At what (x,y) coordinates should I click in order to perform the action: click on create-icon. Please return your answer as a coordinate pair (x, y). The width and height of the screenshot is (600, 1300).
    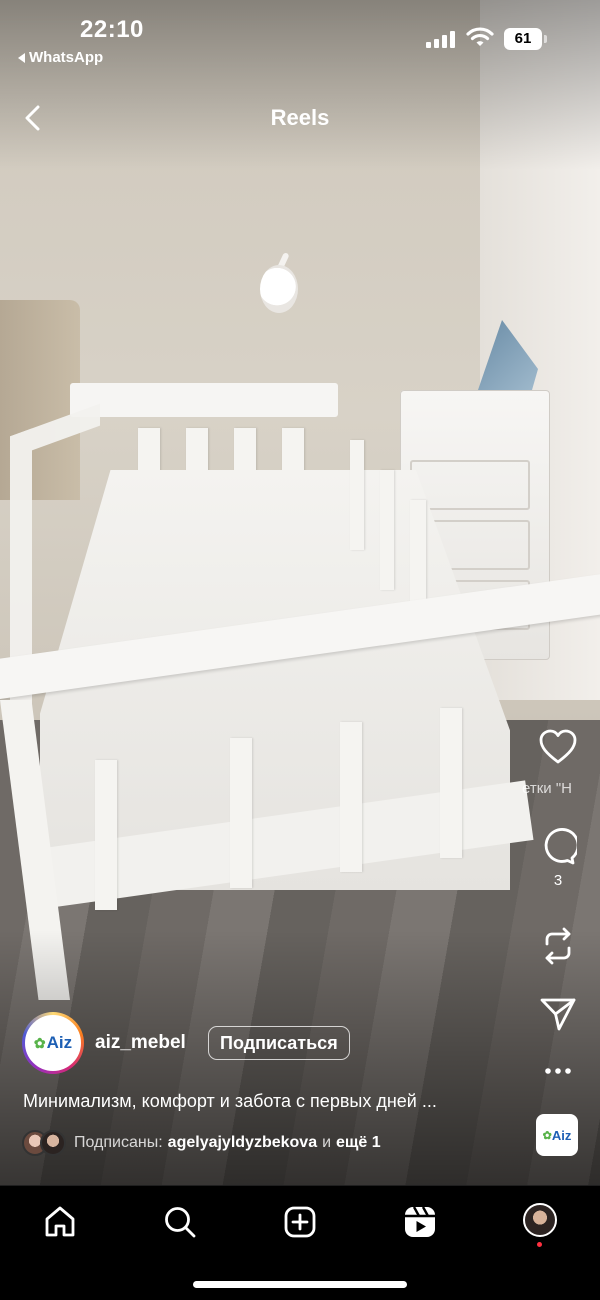
    Looking at the image, I should click on (300, 1222).